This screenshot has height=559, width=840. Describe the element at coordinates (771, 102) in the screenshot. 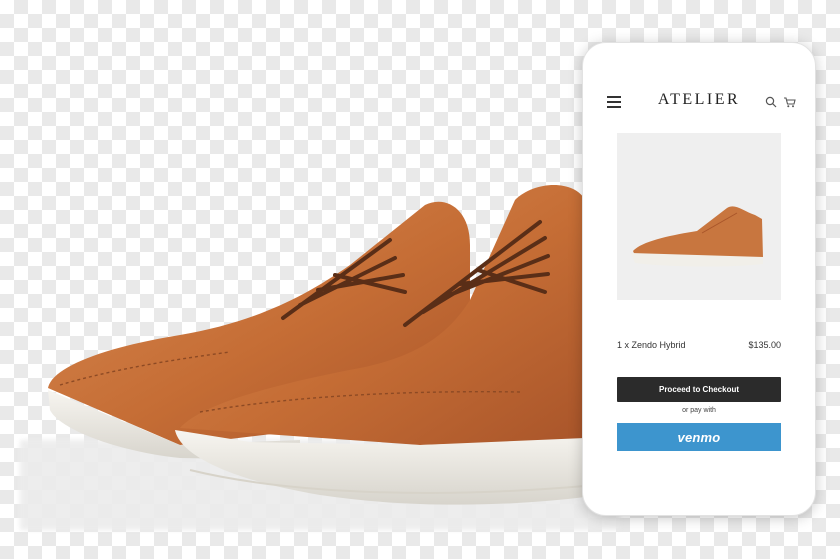

I see `search-icon` at that location.